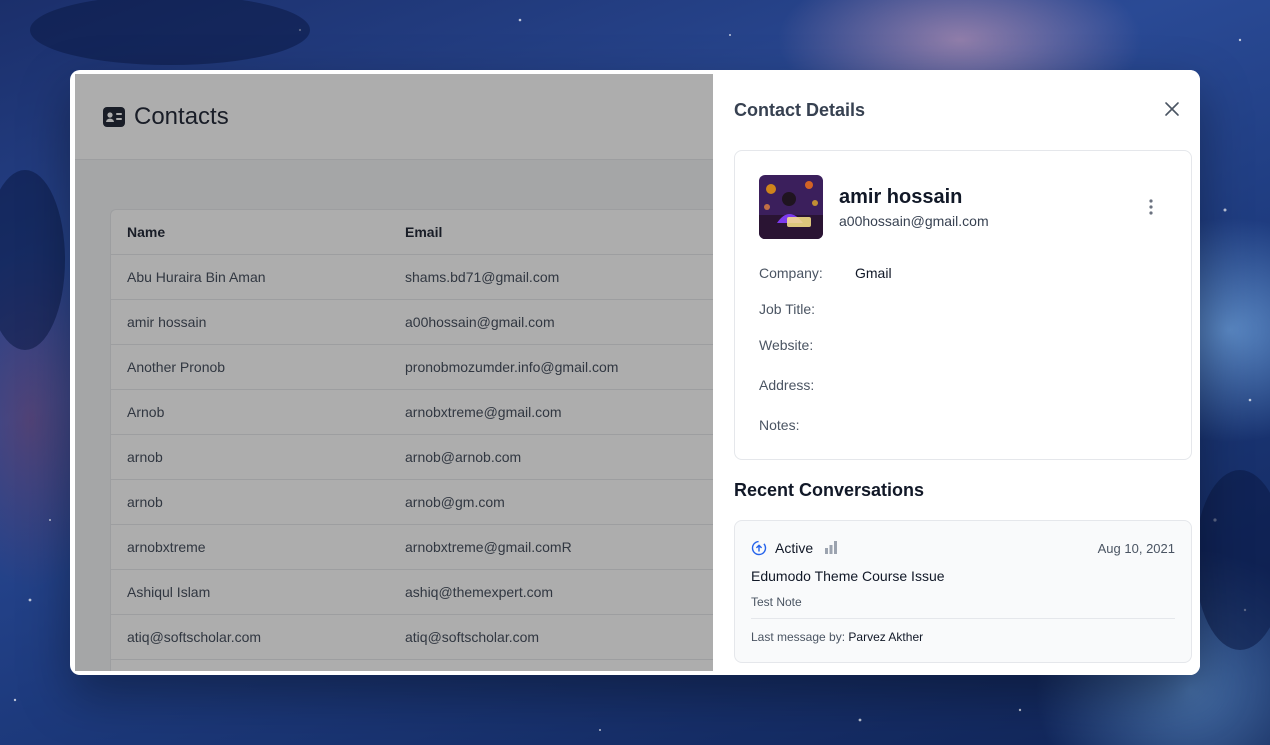 The width and height of the screenshot is (1270, 745). What do you see at coordinates (786, 345) in the screenshot?
I see `website-label: Website:` at bounding box center [786, 345].